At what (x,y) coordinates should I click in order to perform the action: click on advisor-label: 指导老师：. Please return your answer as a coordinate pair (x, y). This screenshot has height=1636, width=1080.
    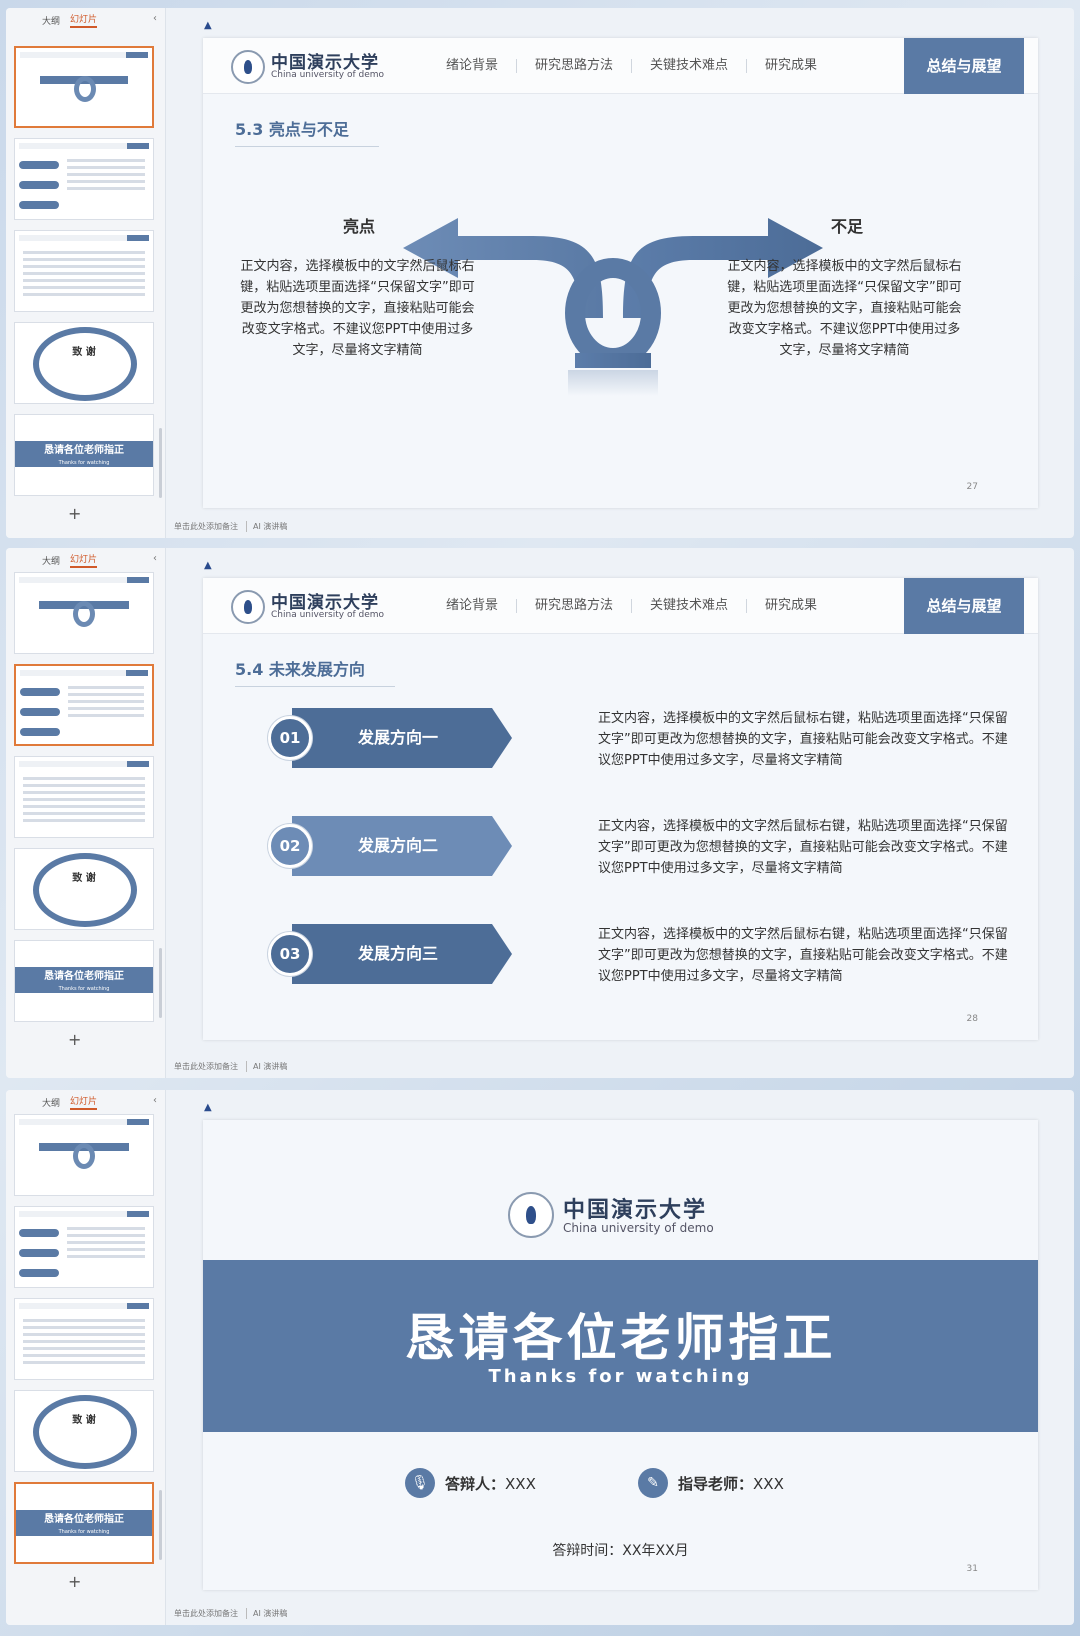
    Looking at the image, I should click on (716, 1483).